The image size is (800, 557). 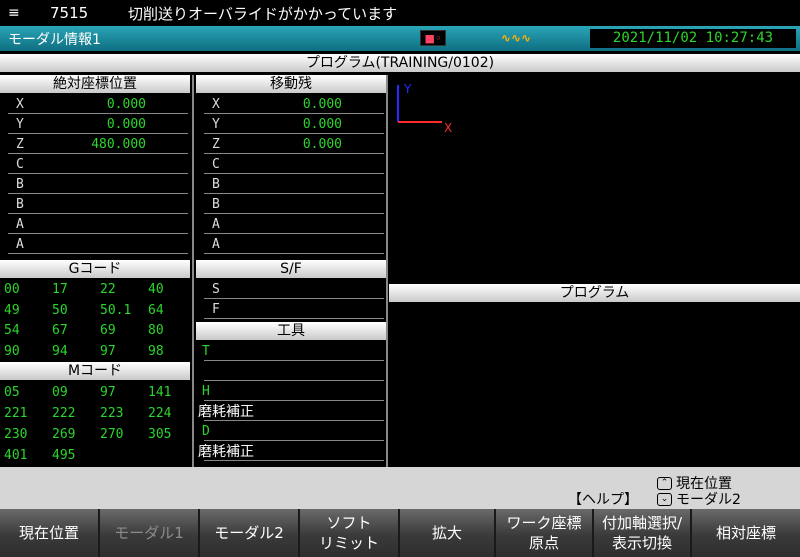 What do you see at coordinates (664, 483) in the screenshot?
I see `chevron-up-icon: ⌃` at bounding box center [664, 483].